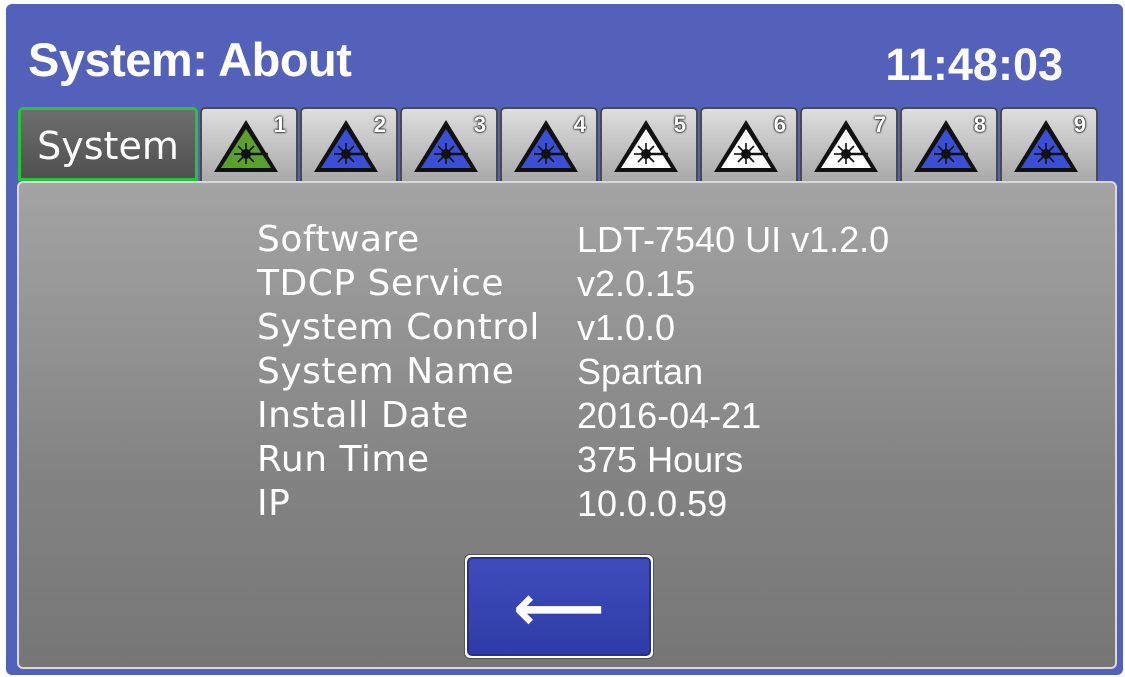 The image size is (1125, 677). What do you see at coordinates (626, 327) in the screenshot?
I see `info-value: v1.0.0` at bounding box center [626, 327].